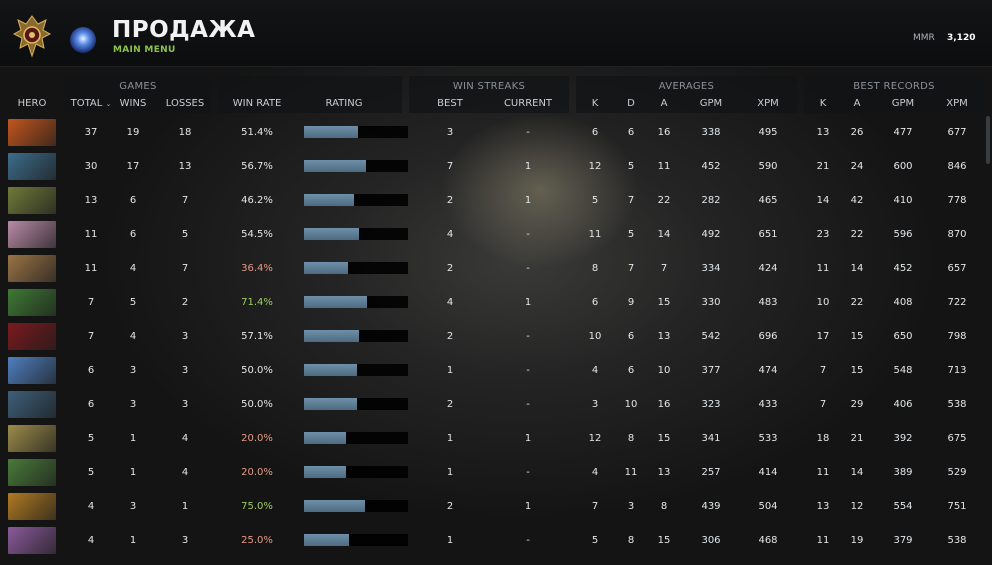  I want to click on cell-losses: 2, so click(185, 302).